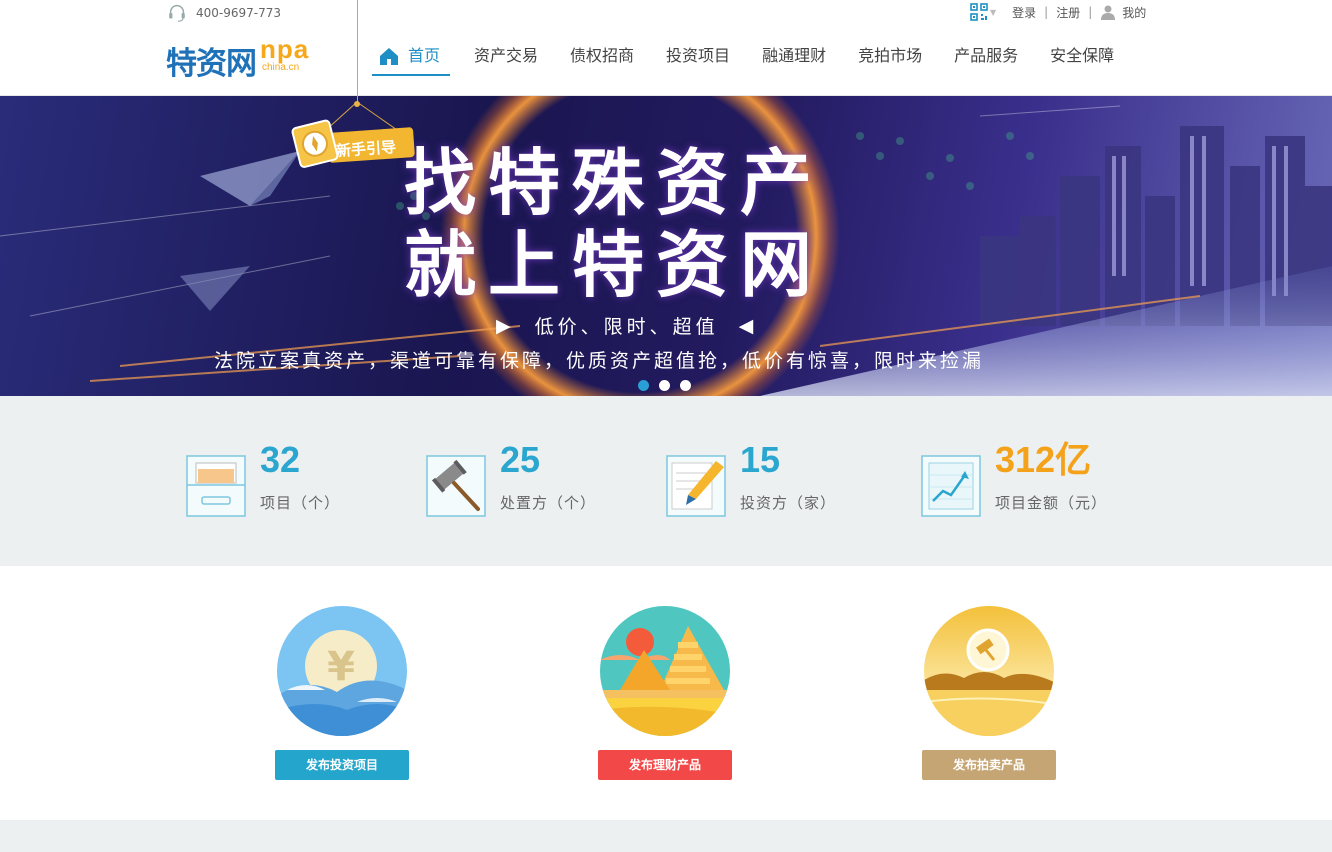  Describe the element at coordinates (342, 765) in the screenshot. I see `publish-invest-button: 发布投资项目` at that location.